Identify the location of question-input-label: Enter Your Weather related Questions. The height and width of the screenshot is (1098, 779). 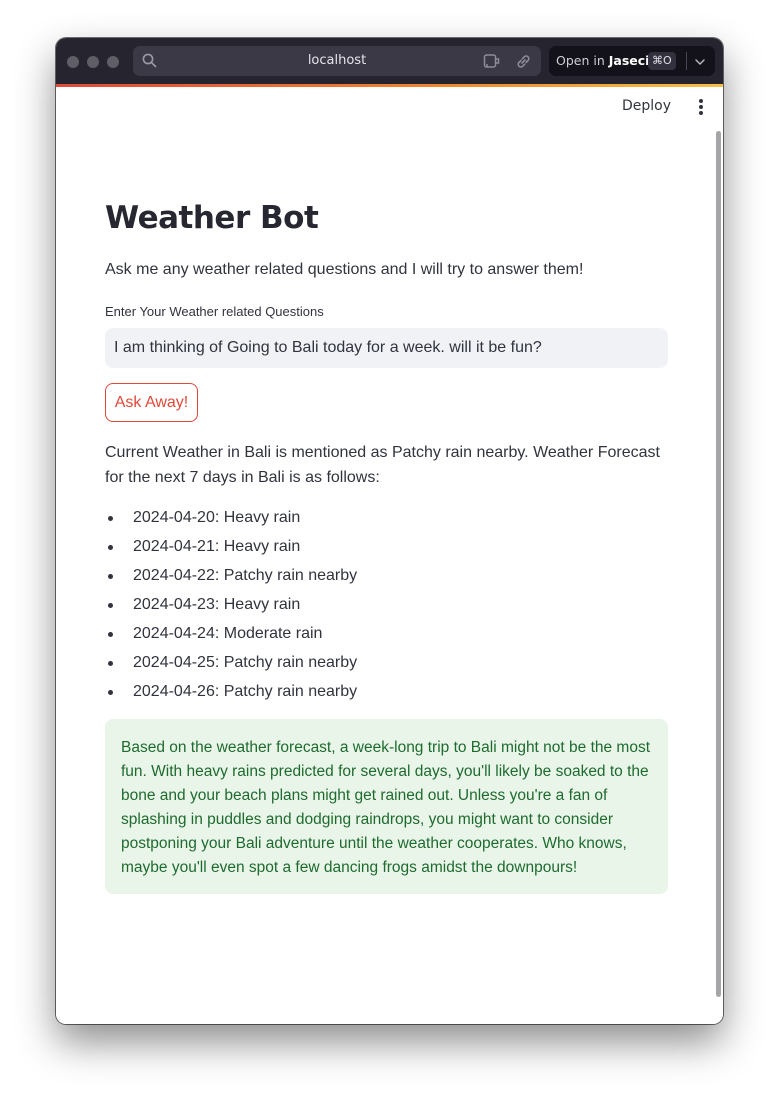
(214, 311).